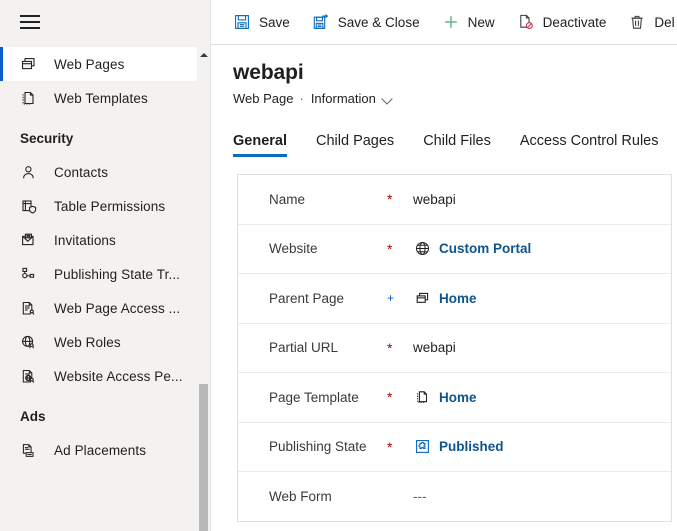  What do you see at coordinates (454, 497) in the screenshot?
I see `field-row-web-form: Web Form ---` at bounding box center [454, 497].